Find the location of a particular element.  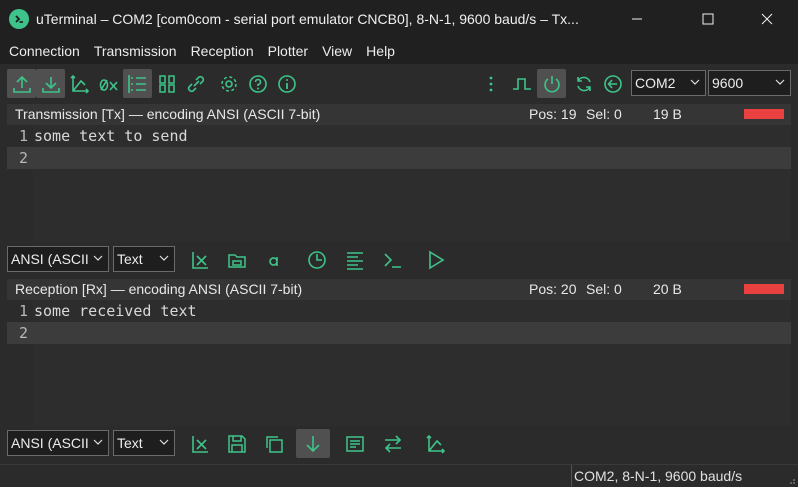

info-icon is located at coordinates (286, 83).